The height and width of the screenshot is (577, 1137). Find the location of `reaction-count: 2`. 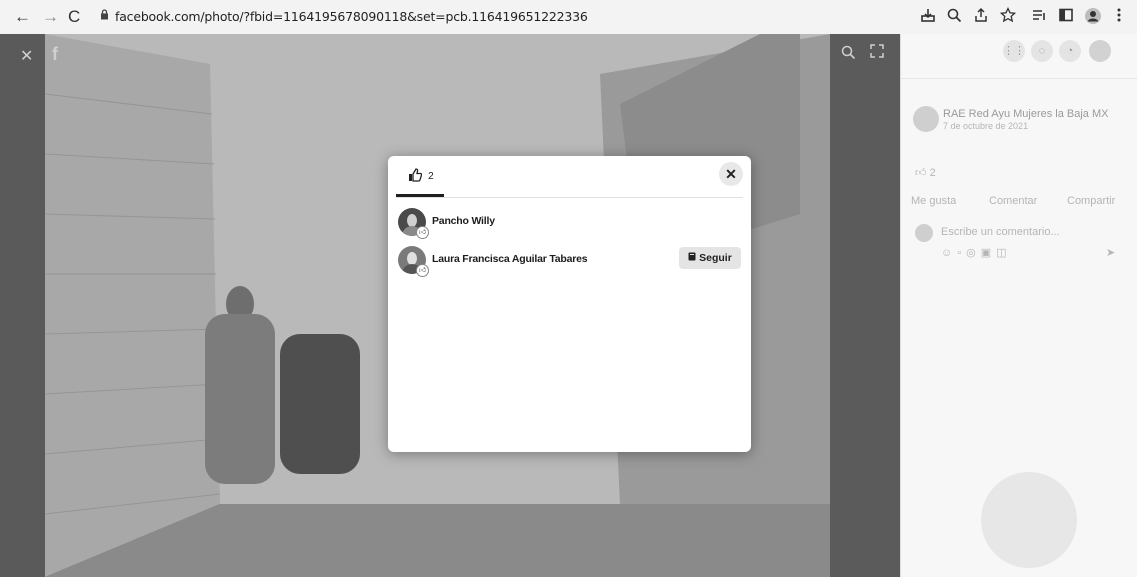

reaction-count: 2 is located at coordinates (932, 173).